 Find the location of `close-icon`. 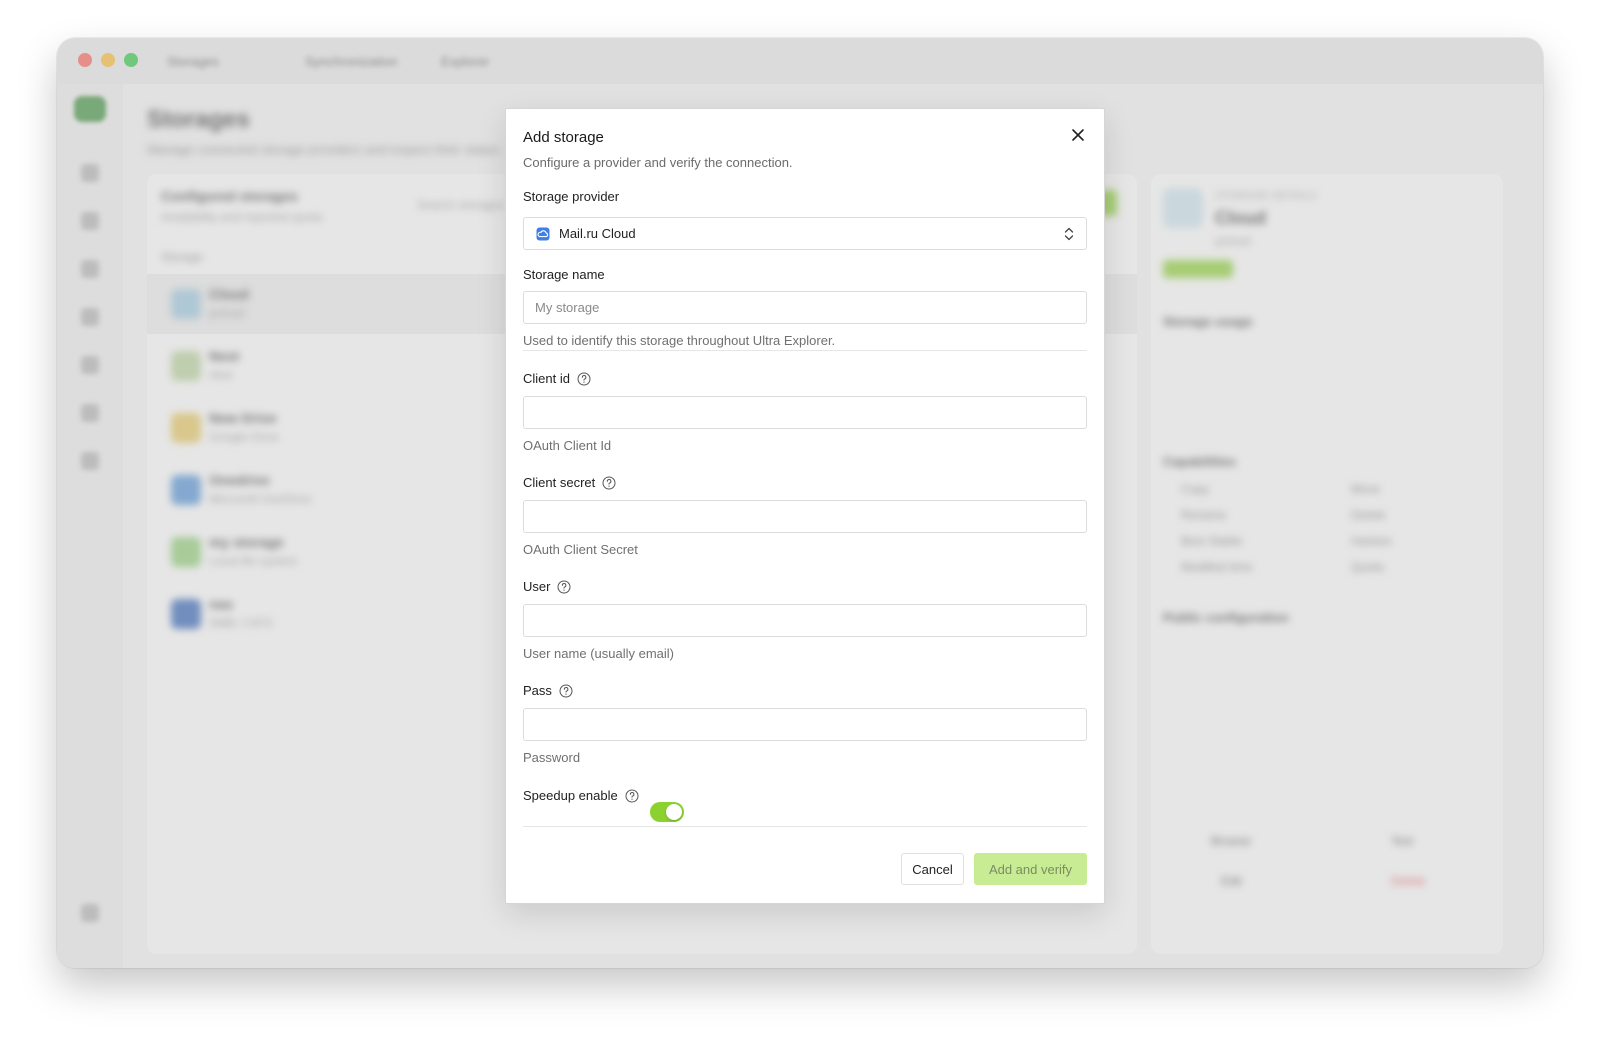

close-icon is located at coordinates (1078, 135).